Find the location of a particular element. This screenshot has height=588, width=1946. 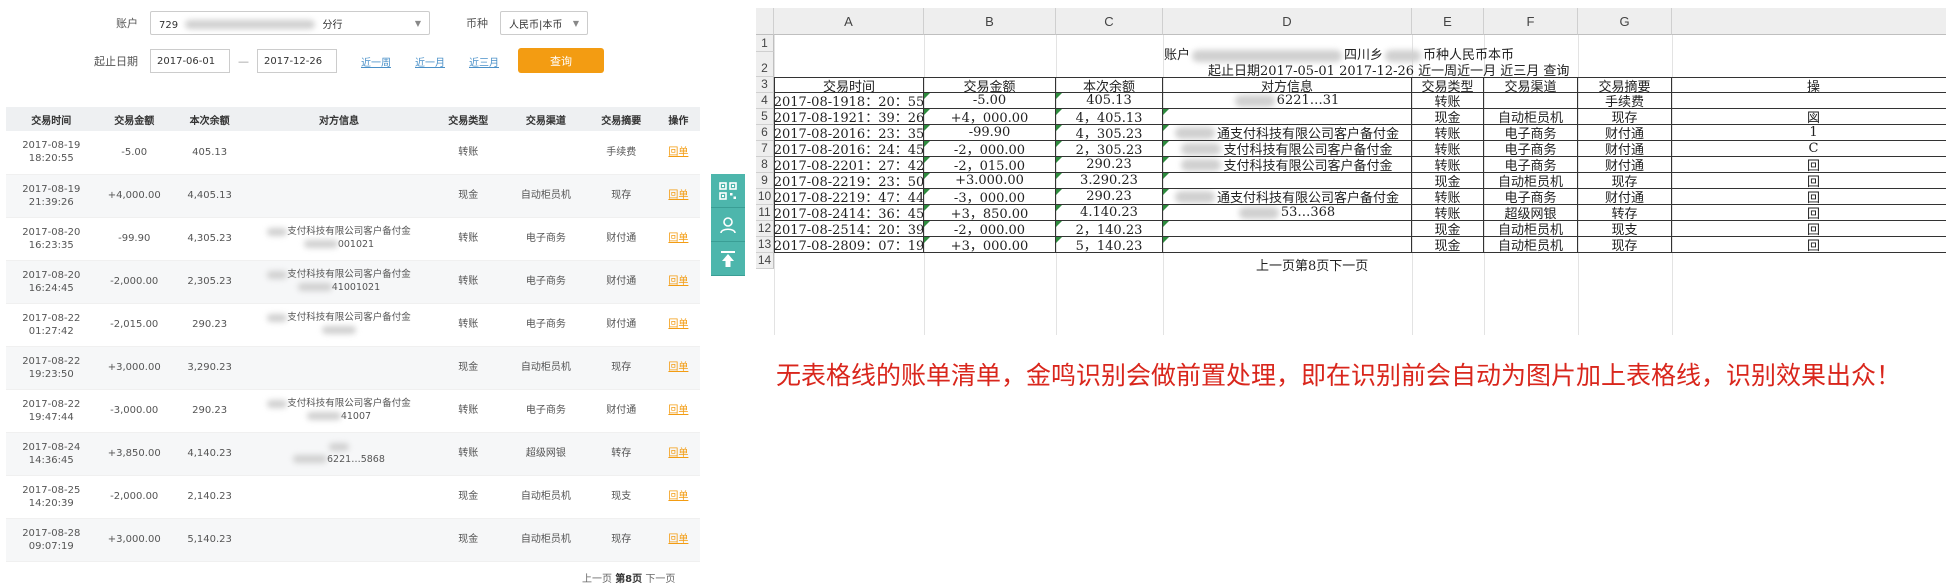

row-header: 9 is located at coordinates (765, 181).